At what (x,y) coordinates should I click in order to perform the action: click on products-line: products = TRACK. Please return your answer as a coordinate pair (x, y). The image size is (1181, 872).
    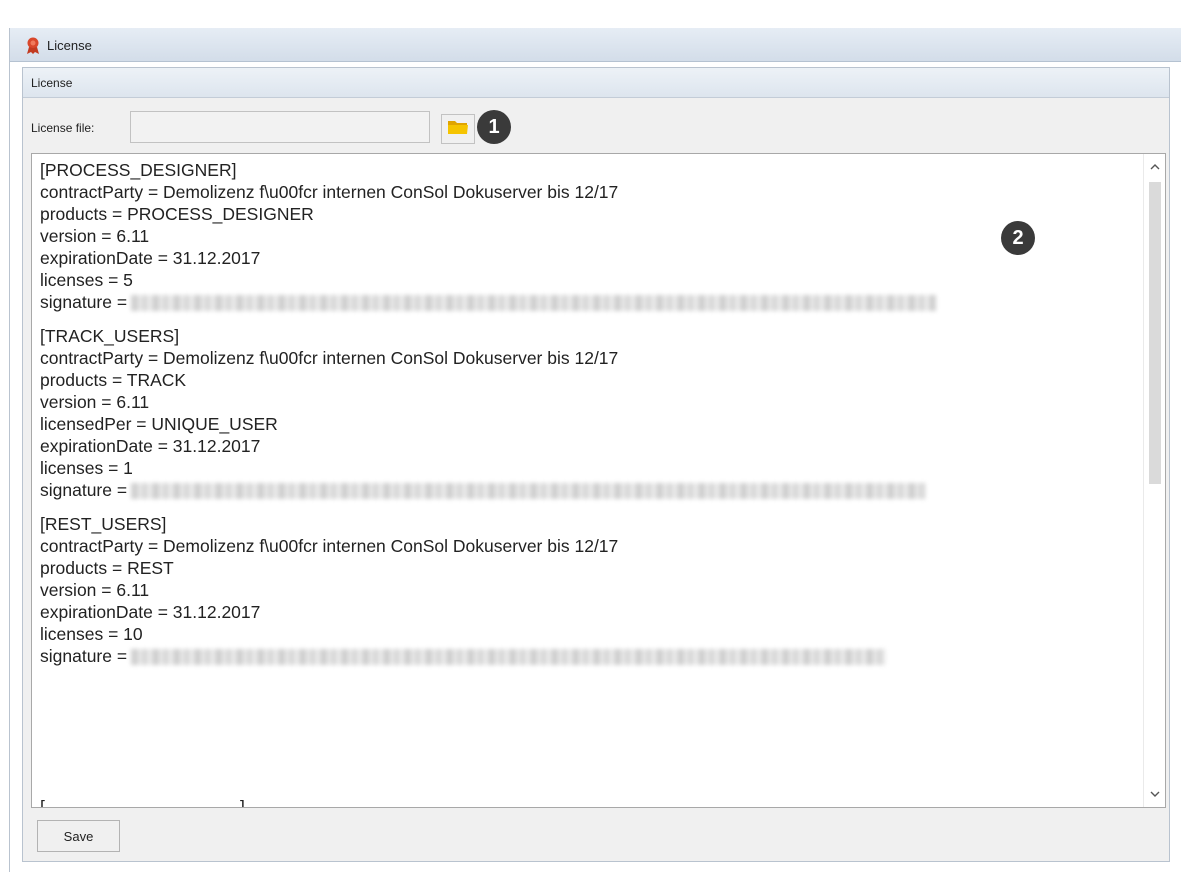
    Looking at the image, I should click on (113, 380).